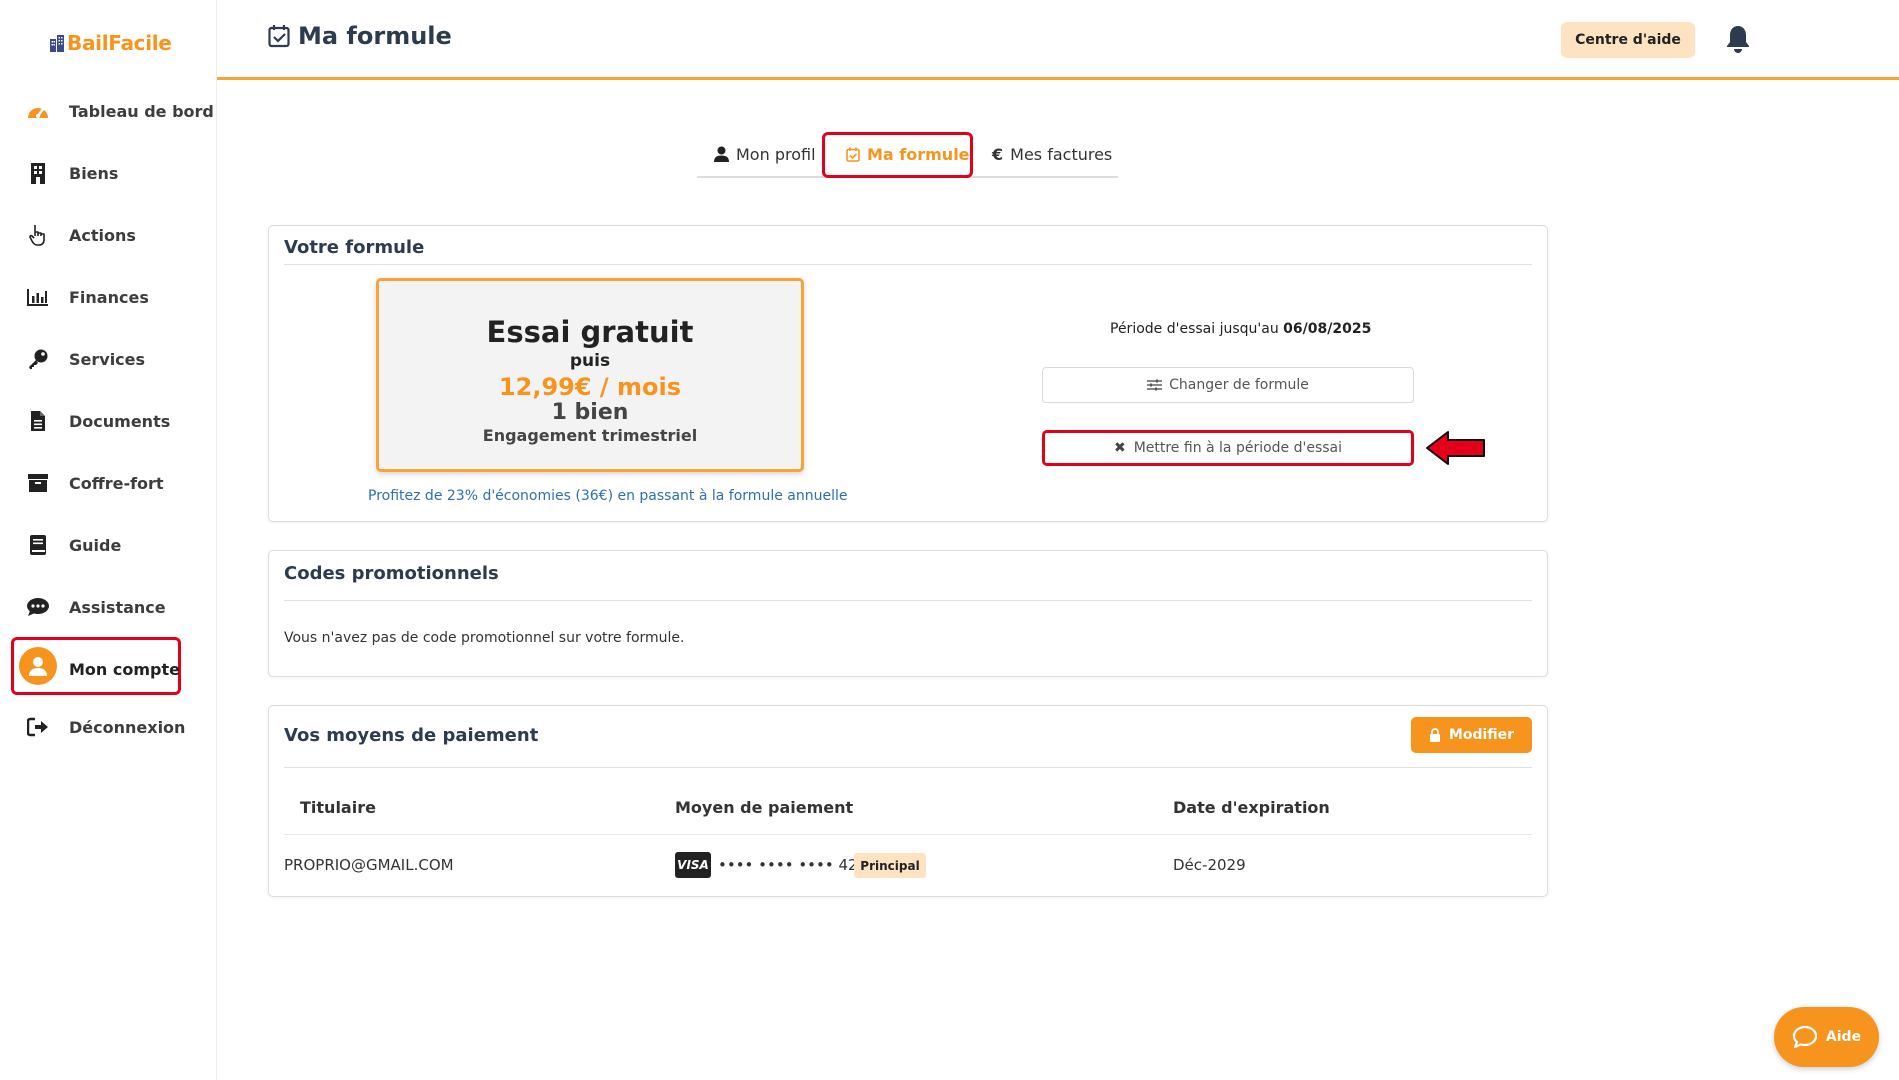 The width and height of the screenshot is (1899, 1080). What do you see at coordinates (590, 387) in the screenshot?
I see `plan-price: 12,99€ / mois` at bounding box center [590, 387].